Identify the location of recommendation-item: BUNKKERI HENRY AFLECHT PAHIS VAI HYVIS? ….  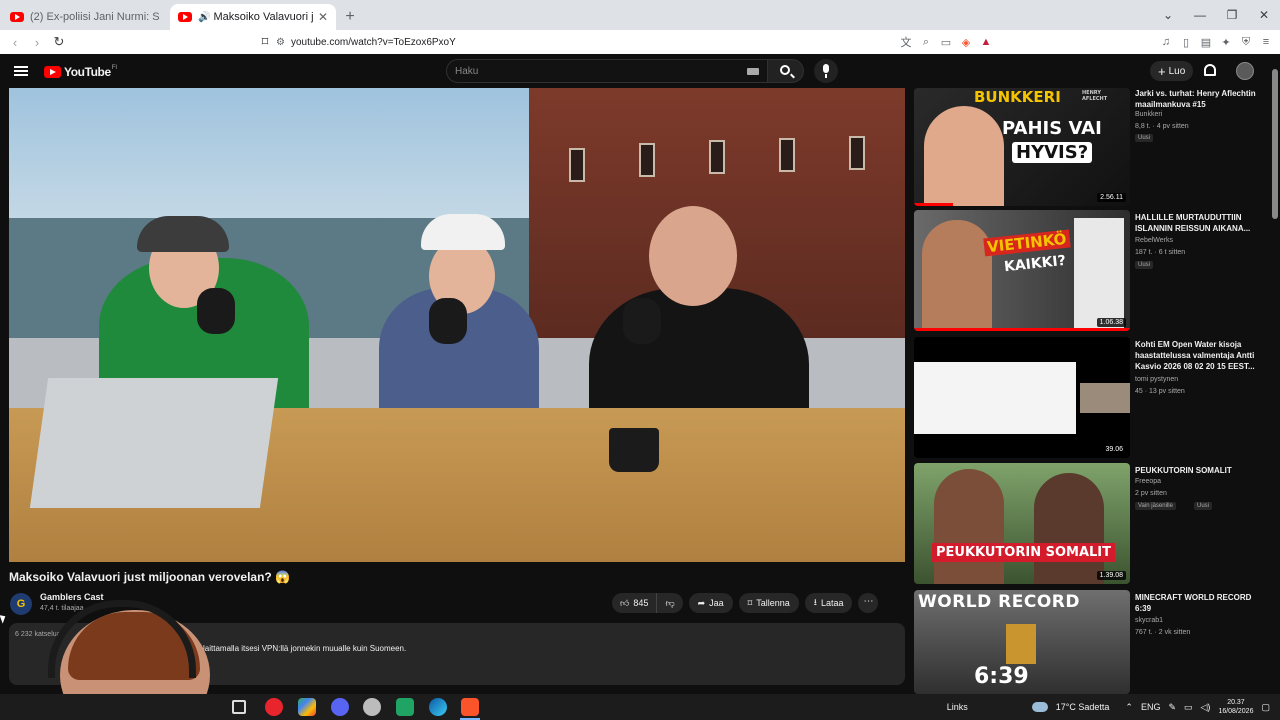
(1089, 147).